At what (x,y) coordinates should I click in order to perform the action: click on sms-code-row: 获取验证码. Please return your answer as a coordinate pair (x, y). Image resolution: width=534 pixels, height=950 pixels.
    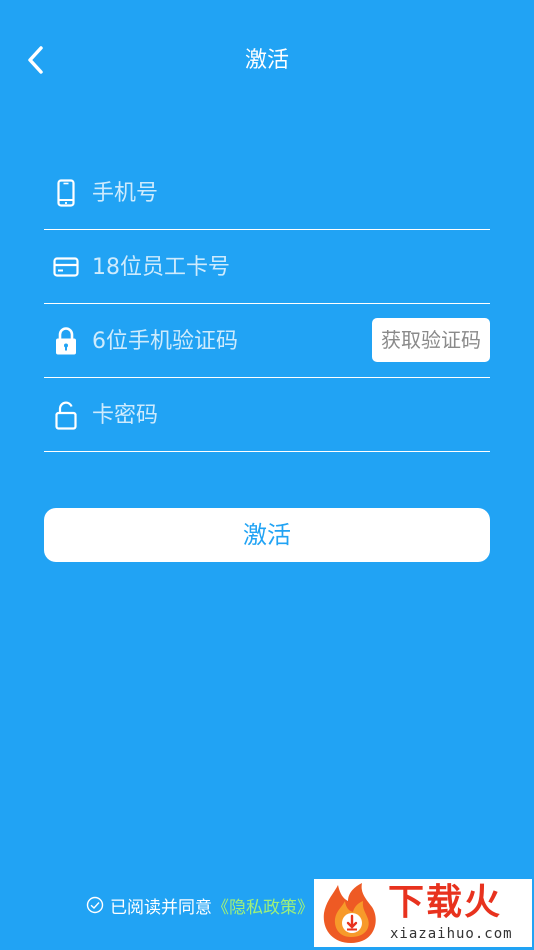
    Looking at the image, I should click on (267, 341).